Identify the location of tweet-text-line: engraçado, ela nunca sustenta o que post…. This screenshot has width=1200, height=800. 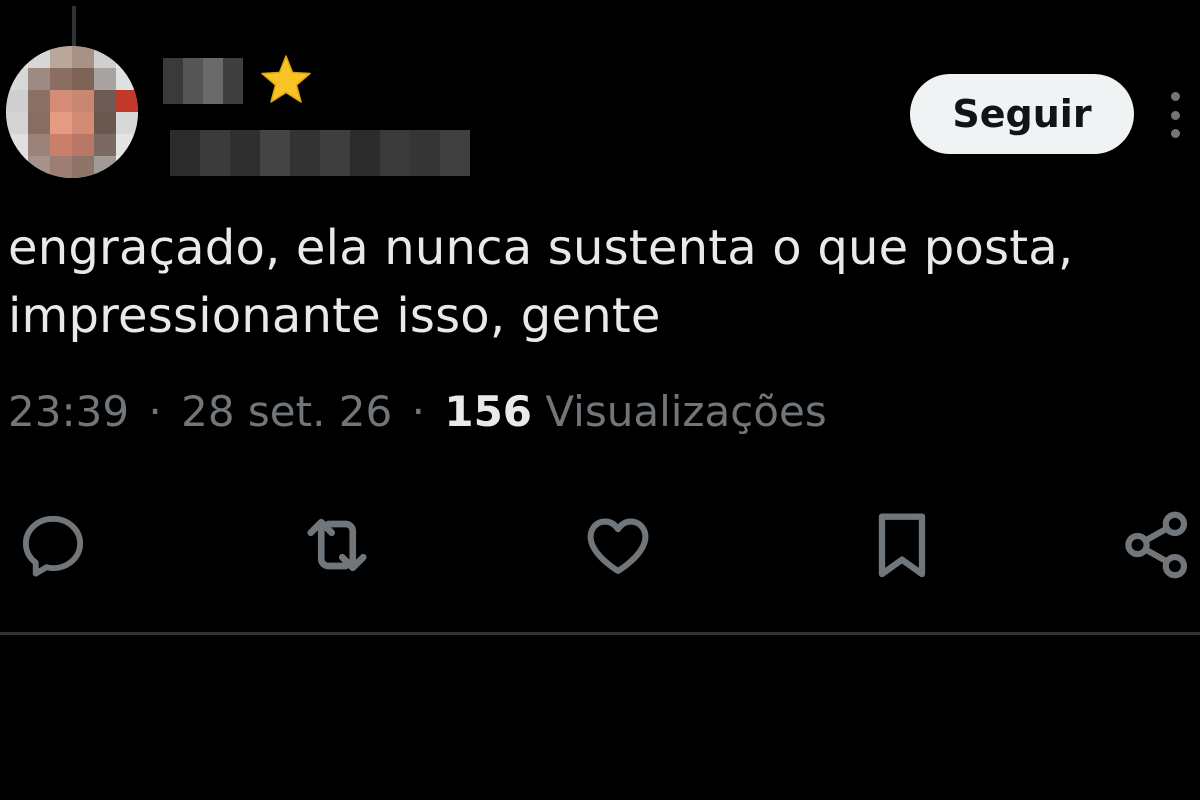
(541, 248).